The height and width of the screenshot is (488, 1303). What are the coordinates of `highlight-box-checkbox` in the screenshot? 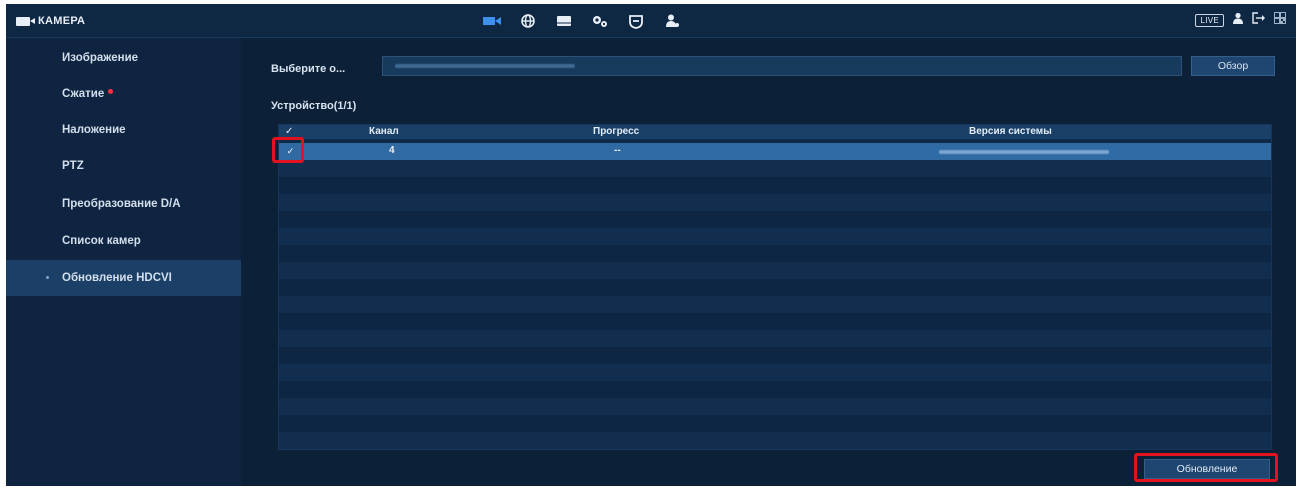 It's located at (288, 150).